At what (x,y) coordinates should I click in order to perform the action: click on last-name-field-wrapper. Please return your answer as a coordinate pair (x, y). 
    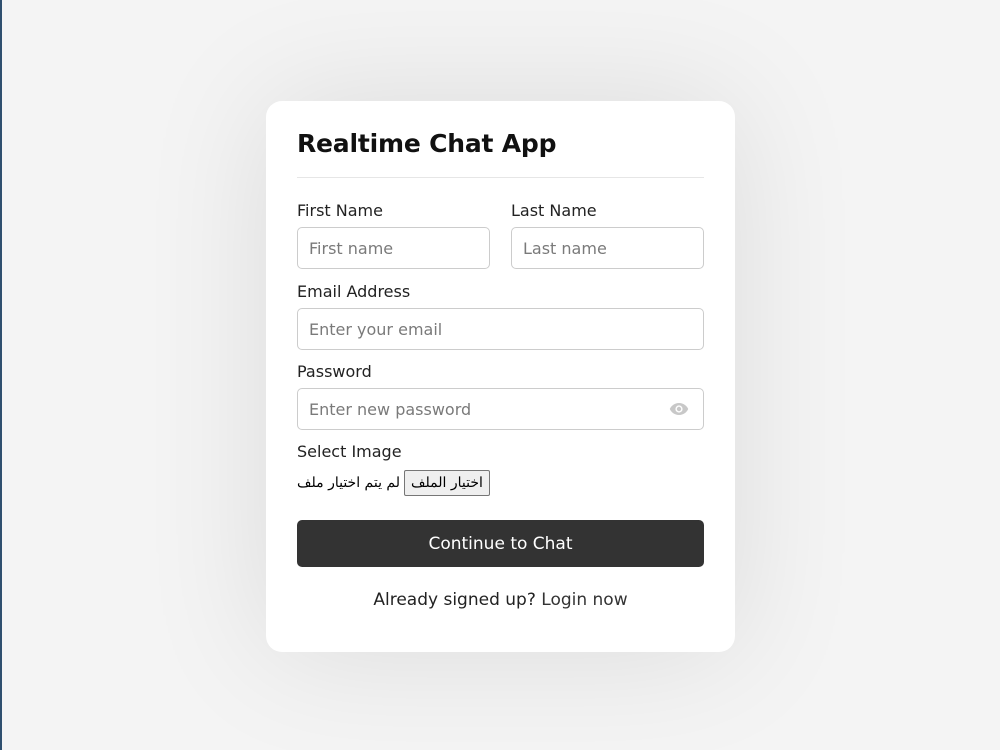
    Looking at the image, I should click on (607, 248).